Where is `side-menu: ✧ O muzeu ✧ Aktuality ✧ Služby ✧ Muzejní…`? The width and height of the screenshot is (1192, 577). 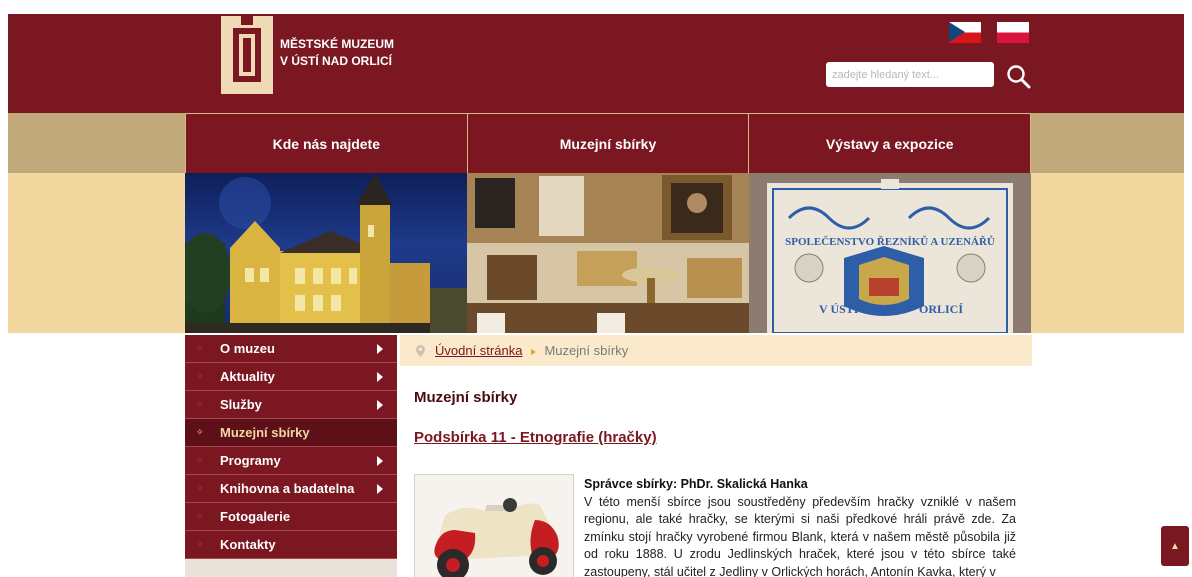
side-menu: ✧ O muzeu ✧ Aktuality ✧ Služby ✧ Muzejní… is located at coordinates (291, 456).